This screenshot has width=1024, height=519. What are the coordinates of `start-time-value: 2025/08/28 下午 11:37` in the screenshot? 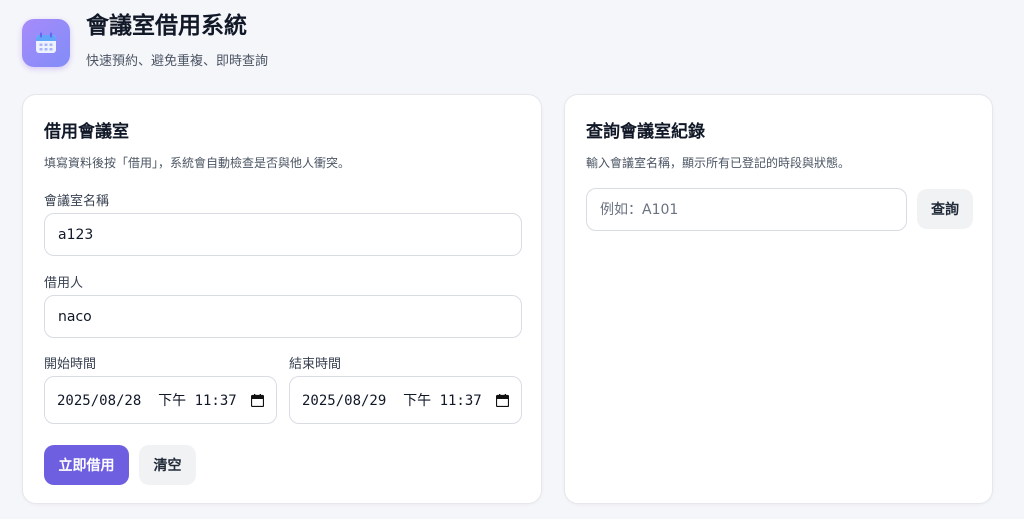 It's located at (147, 401).